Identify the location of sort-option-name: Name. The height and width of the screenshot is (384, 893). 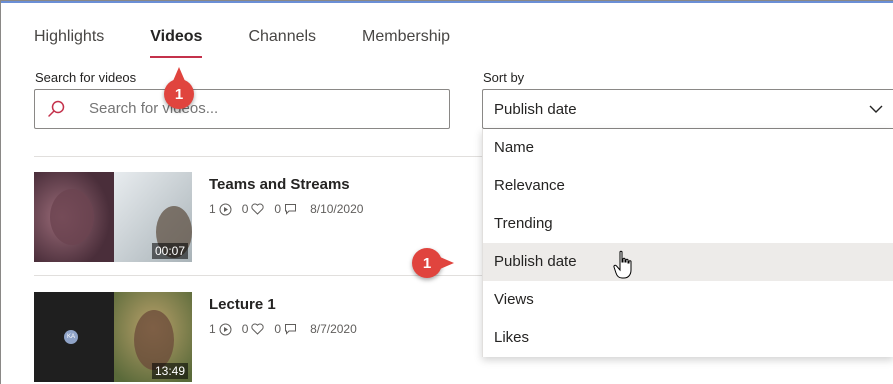
(688, 148).